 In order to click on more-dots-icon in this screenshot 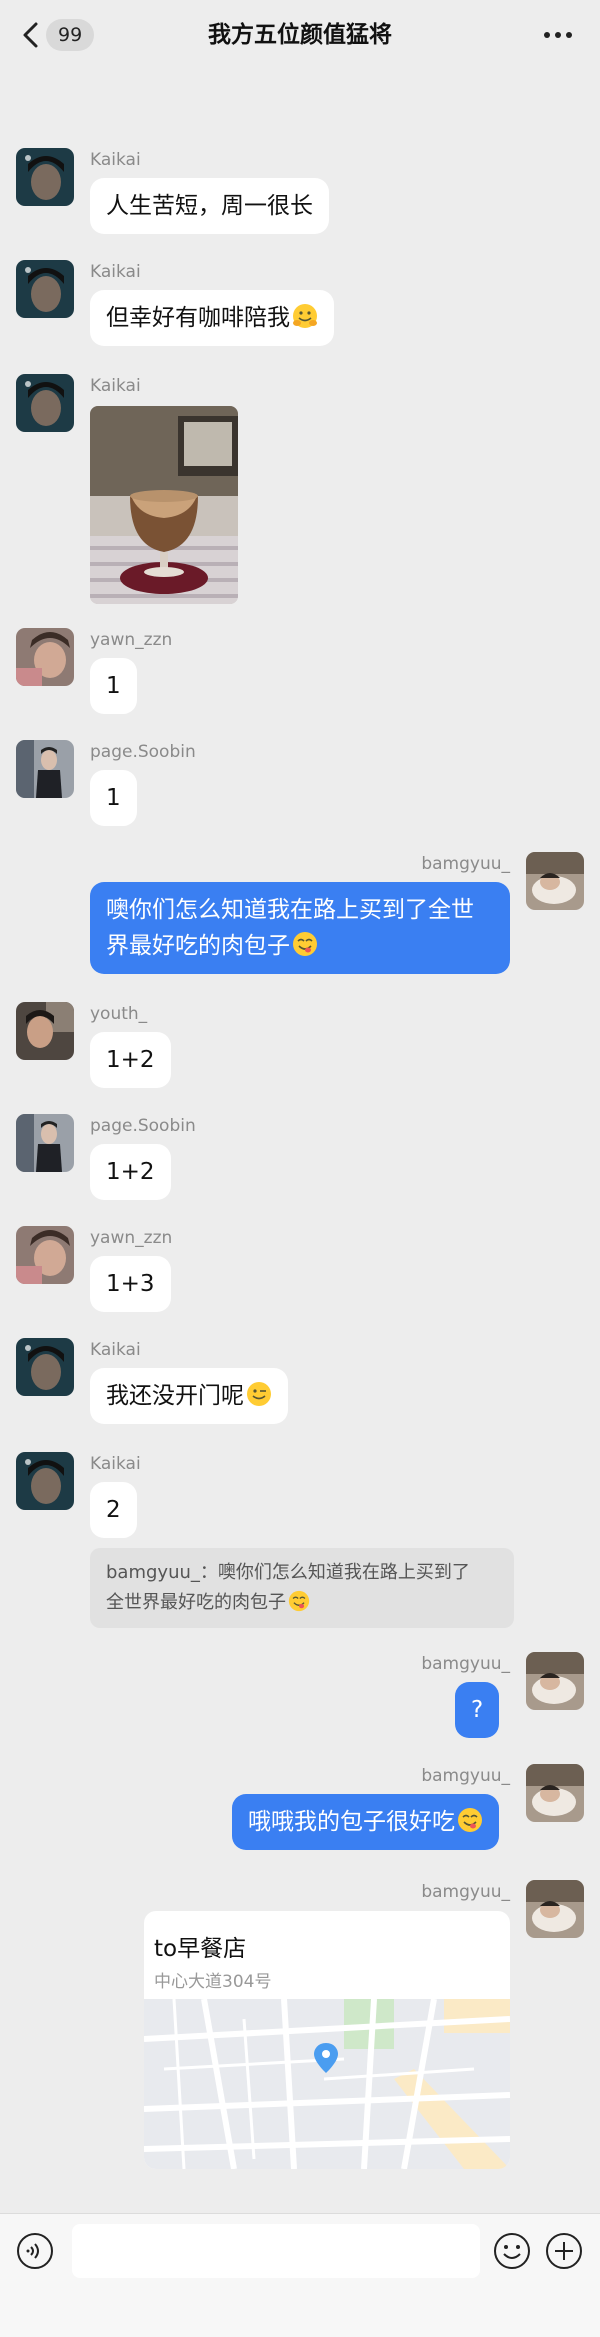, I will do `click(558, 35)`.